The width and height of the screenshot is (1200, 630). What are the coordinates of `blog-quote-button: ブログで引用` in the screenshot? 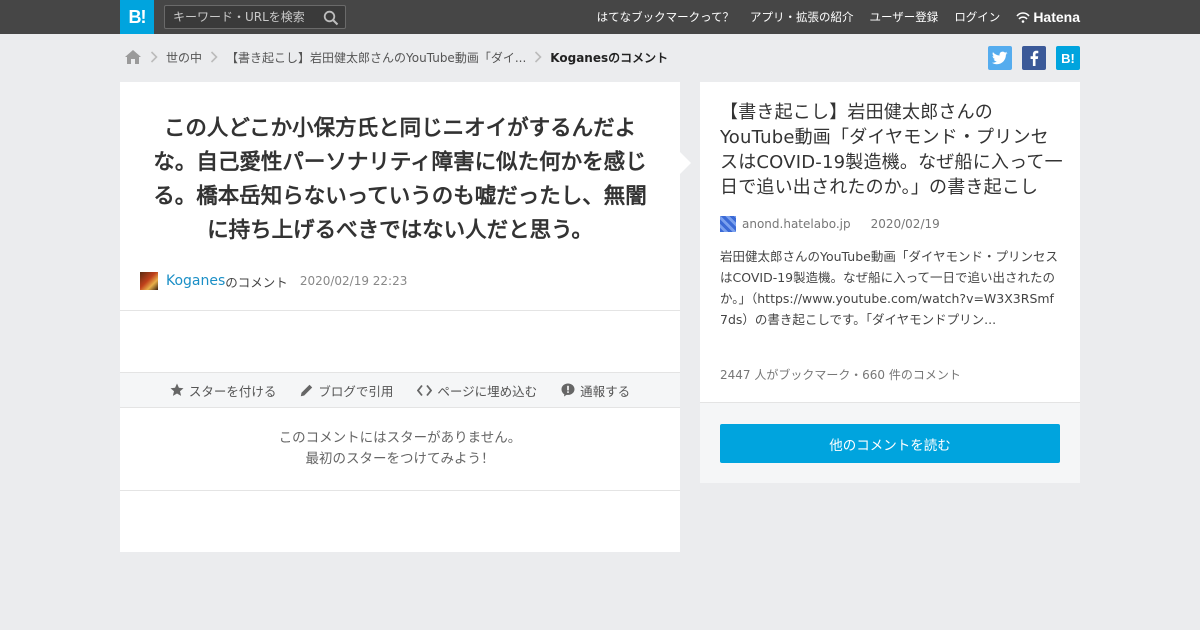 It's located at (346, 390).